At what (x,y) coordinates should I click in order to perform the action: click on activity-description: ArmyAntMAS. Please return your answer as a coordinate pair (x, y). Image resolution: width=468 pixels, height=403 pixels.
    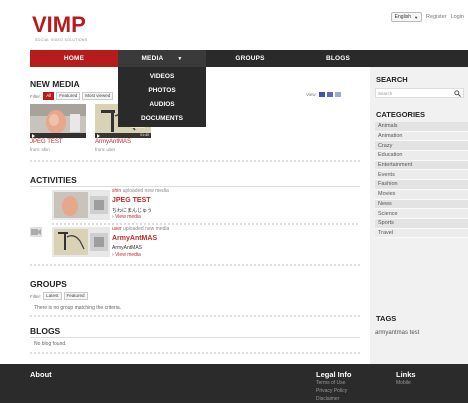
    Looking at the image, I should click on (127, 248).